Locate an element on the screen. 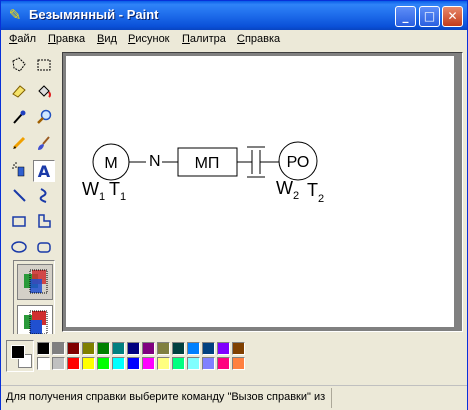 The image size is (468, 410). po-label: РО is located at coordinates (298, 162).